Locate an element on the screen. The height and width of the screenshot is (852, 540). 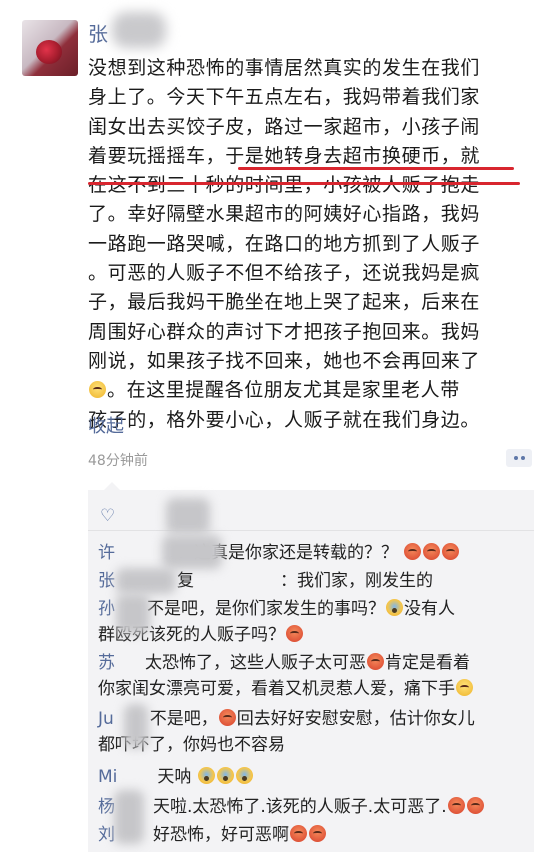
comment-row: Mi 天呐 is located at coordinates (176, 777).